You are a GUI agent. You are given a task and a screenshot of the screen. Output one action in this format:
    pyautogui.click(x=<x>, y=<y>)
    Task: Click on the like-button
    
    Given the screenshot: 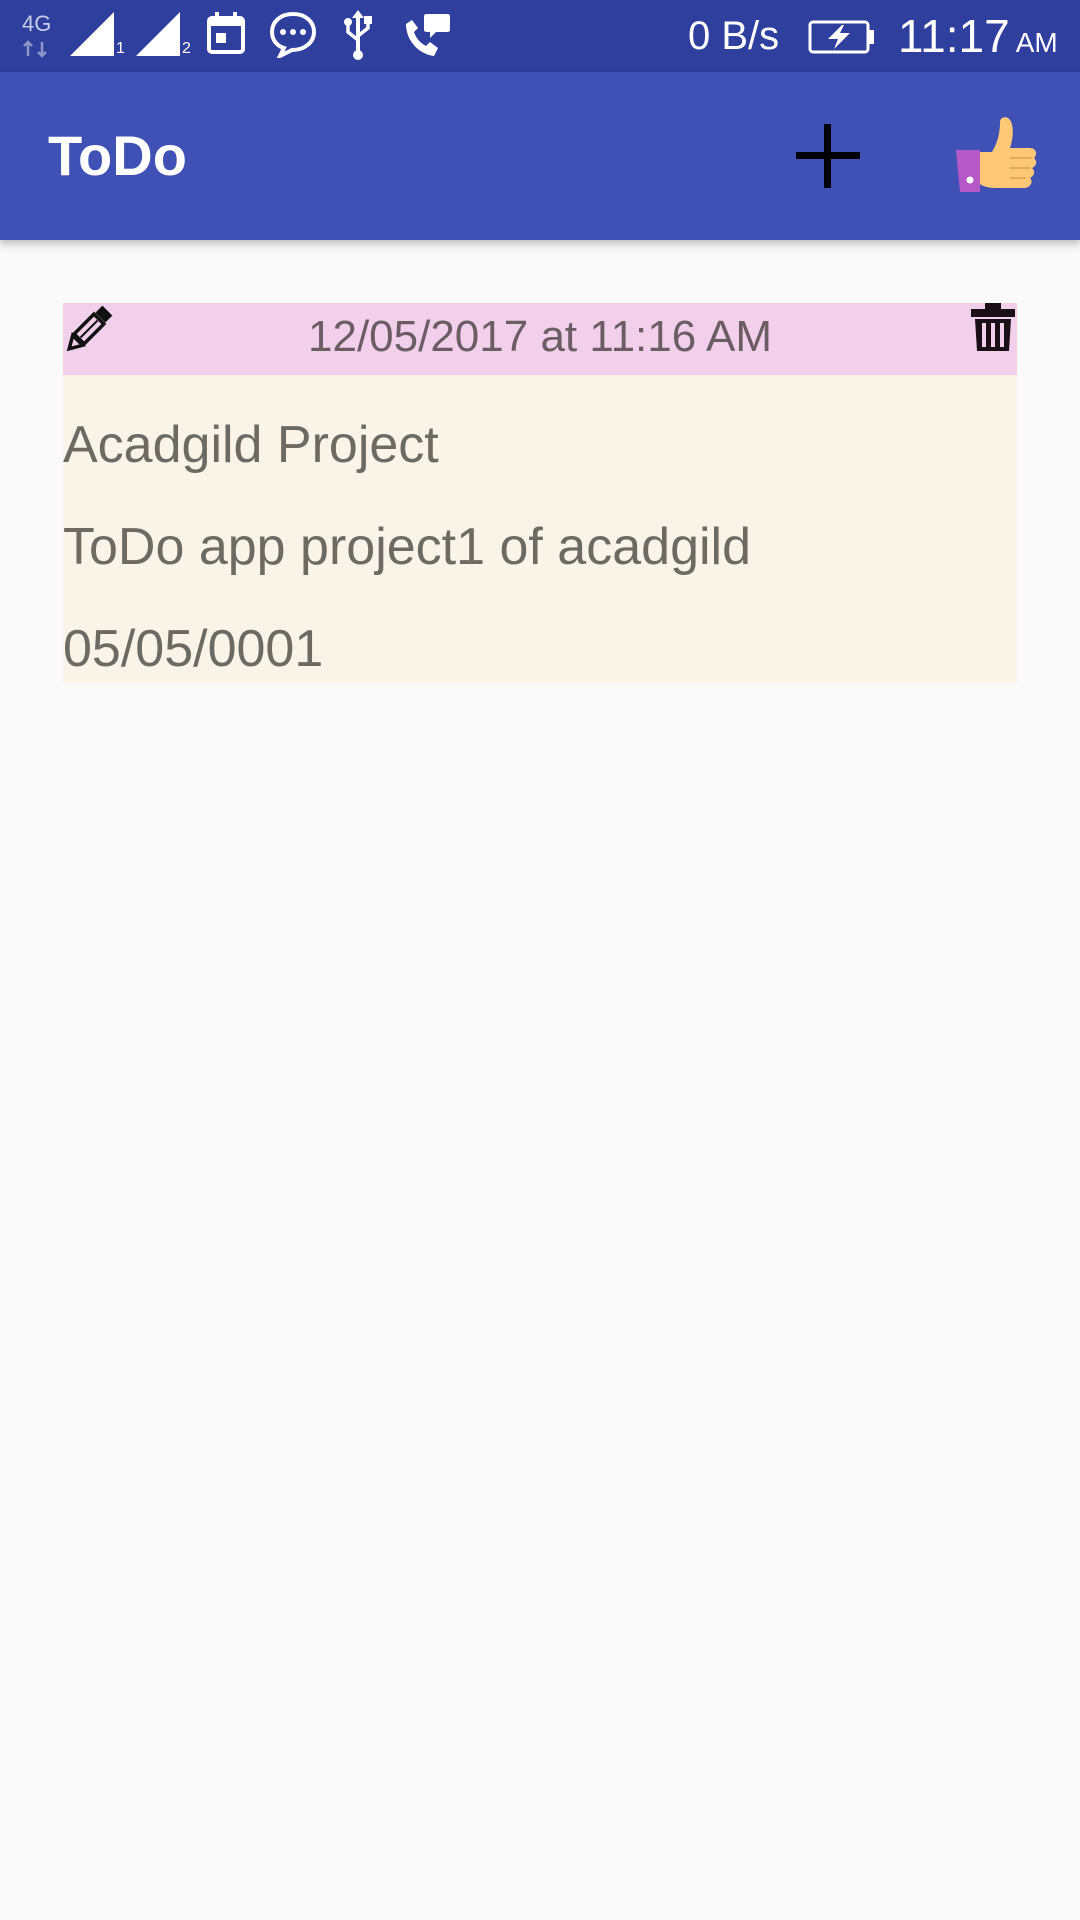 What is the action you would take?
    pyautogui.click(x=996, y=156)
    